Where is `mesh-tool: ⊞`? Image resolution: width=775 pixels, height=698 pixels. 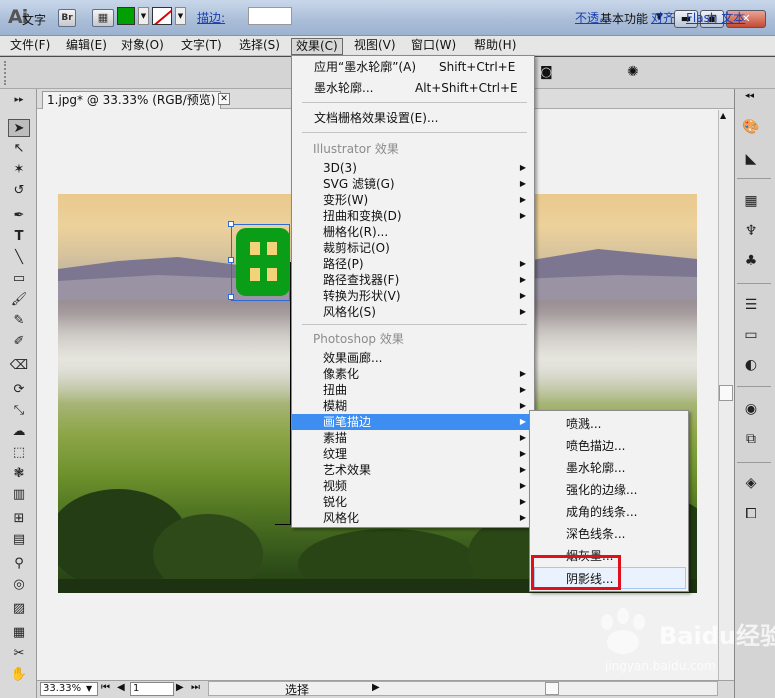 mesh-tool: ⊞ is located at coordinates (19, 519).